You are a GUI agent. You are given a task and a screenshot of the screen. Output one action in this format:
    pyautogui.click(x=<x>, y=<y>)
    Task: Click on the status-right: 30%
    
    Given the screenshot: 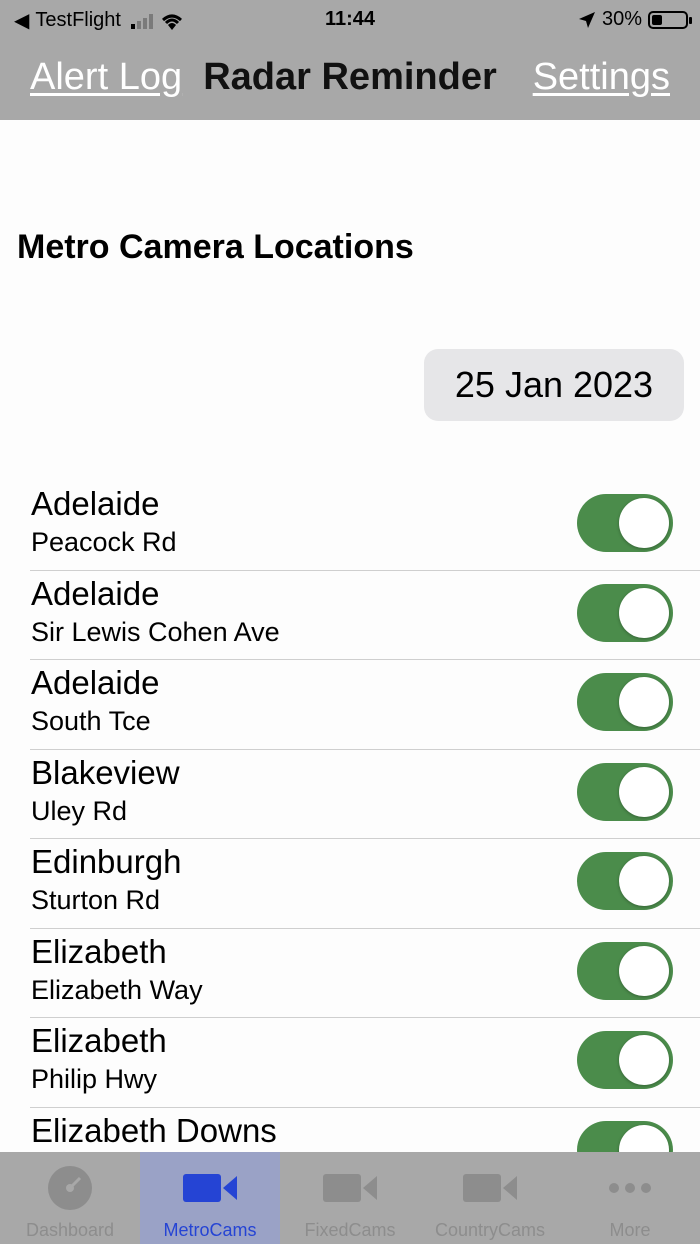 What is the action you would take?
    pyautogui.click(x=635, y=19)
    